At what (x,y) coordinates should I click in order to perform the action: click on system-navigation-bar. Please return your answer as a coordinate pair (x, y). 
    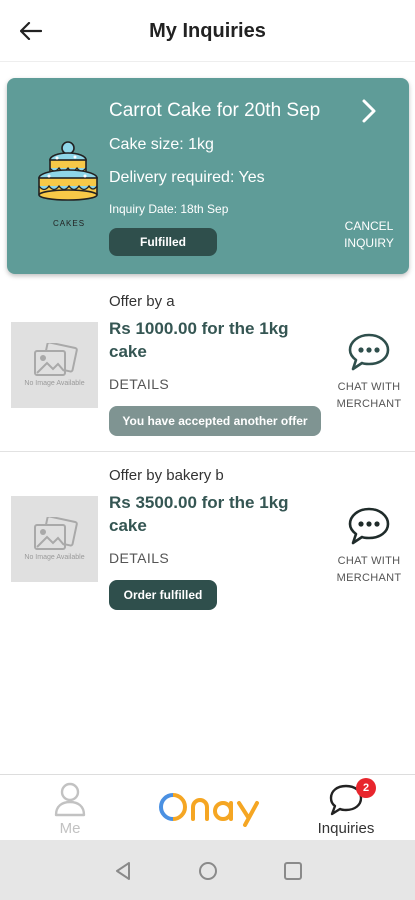
    Looking at the image, I should click on (207, 870).